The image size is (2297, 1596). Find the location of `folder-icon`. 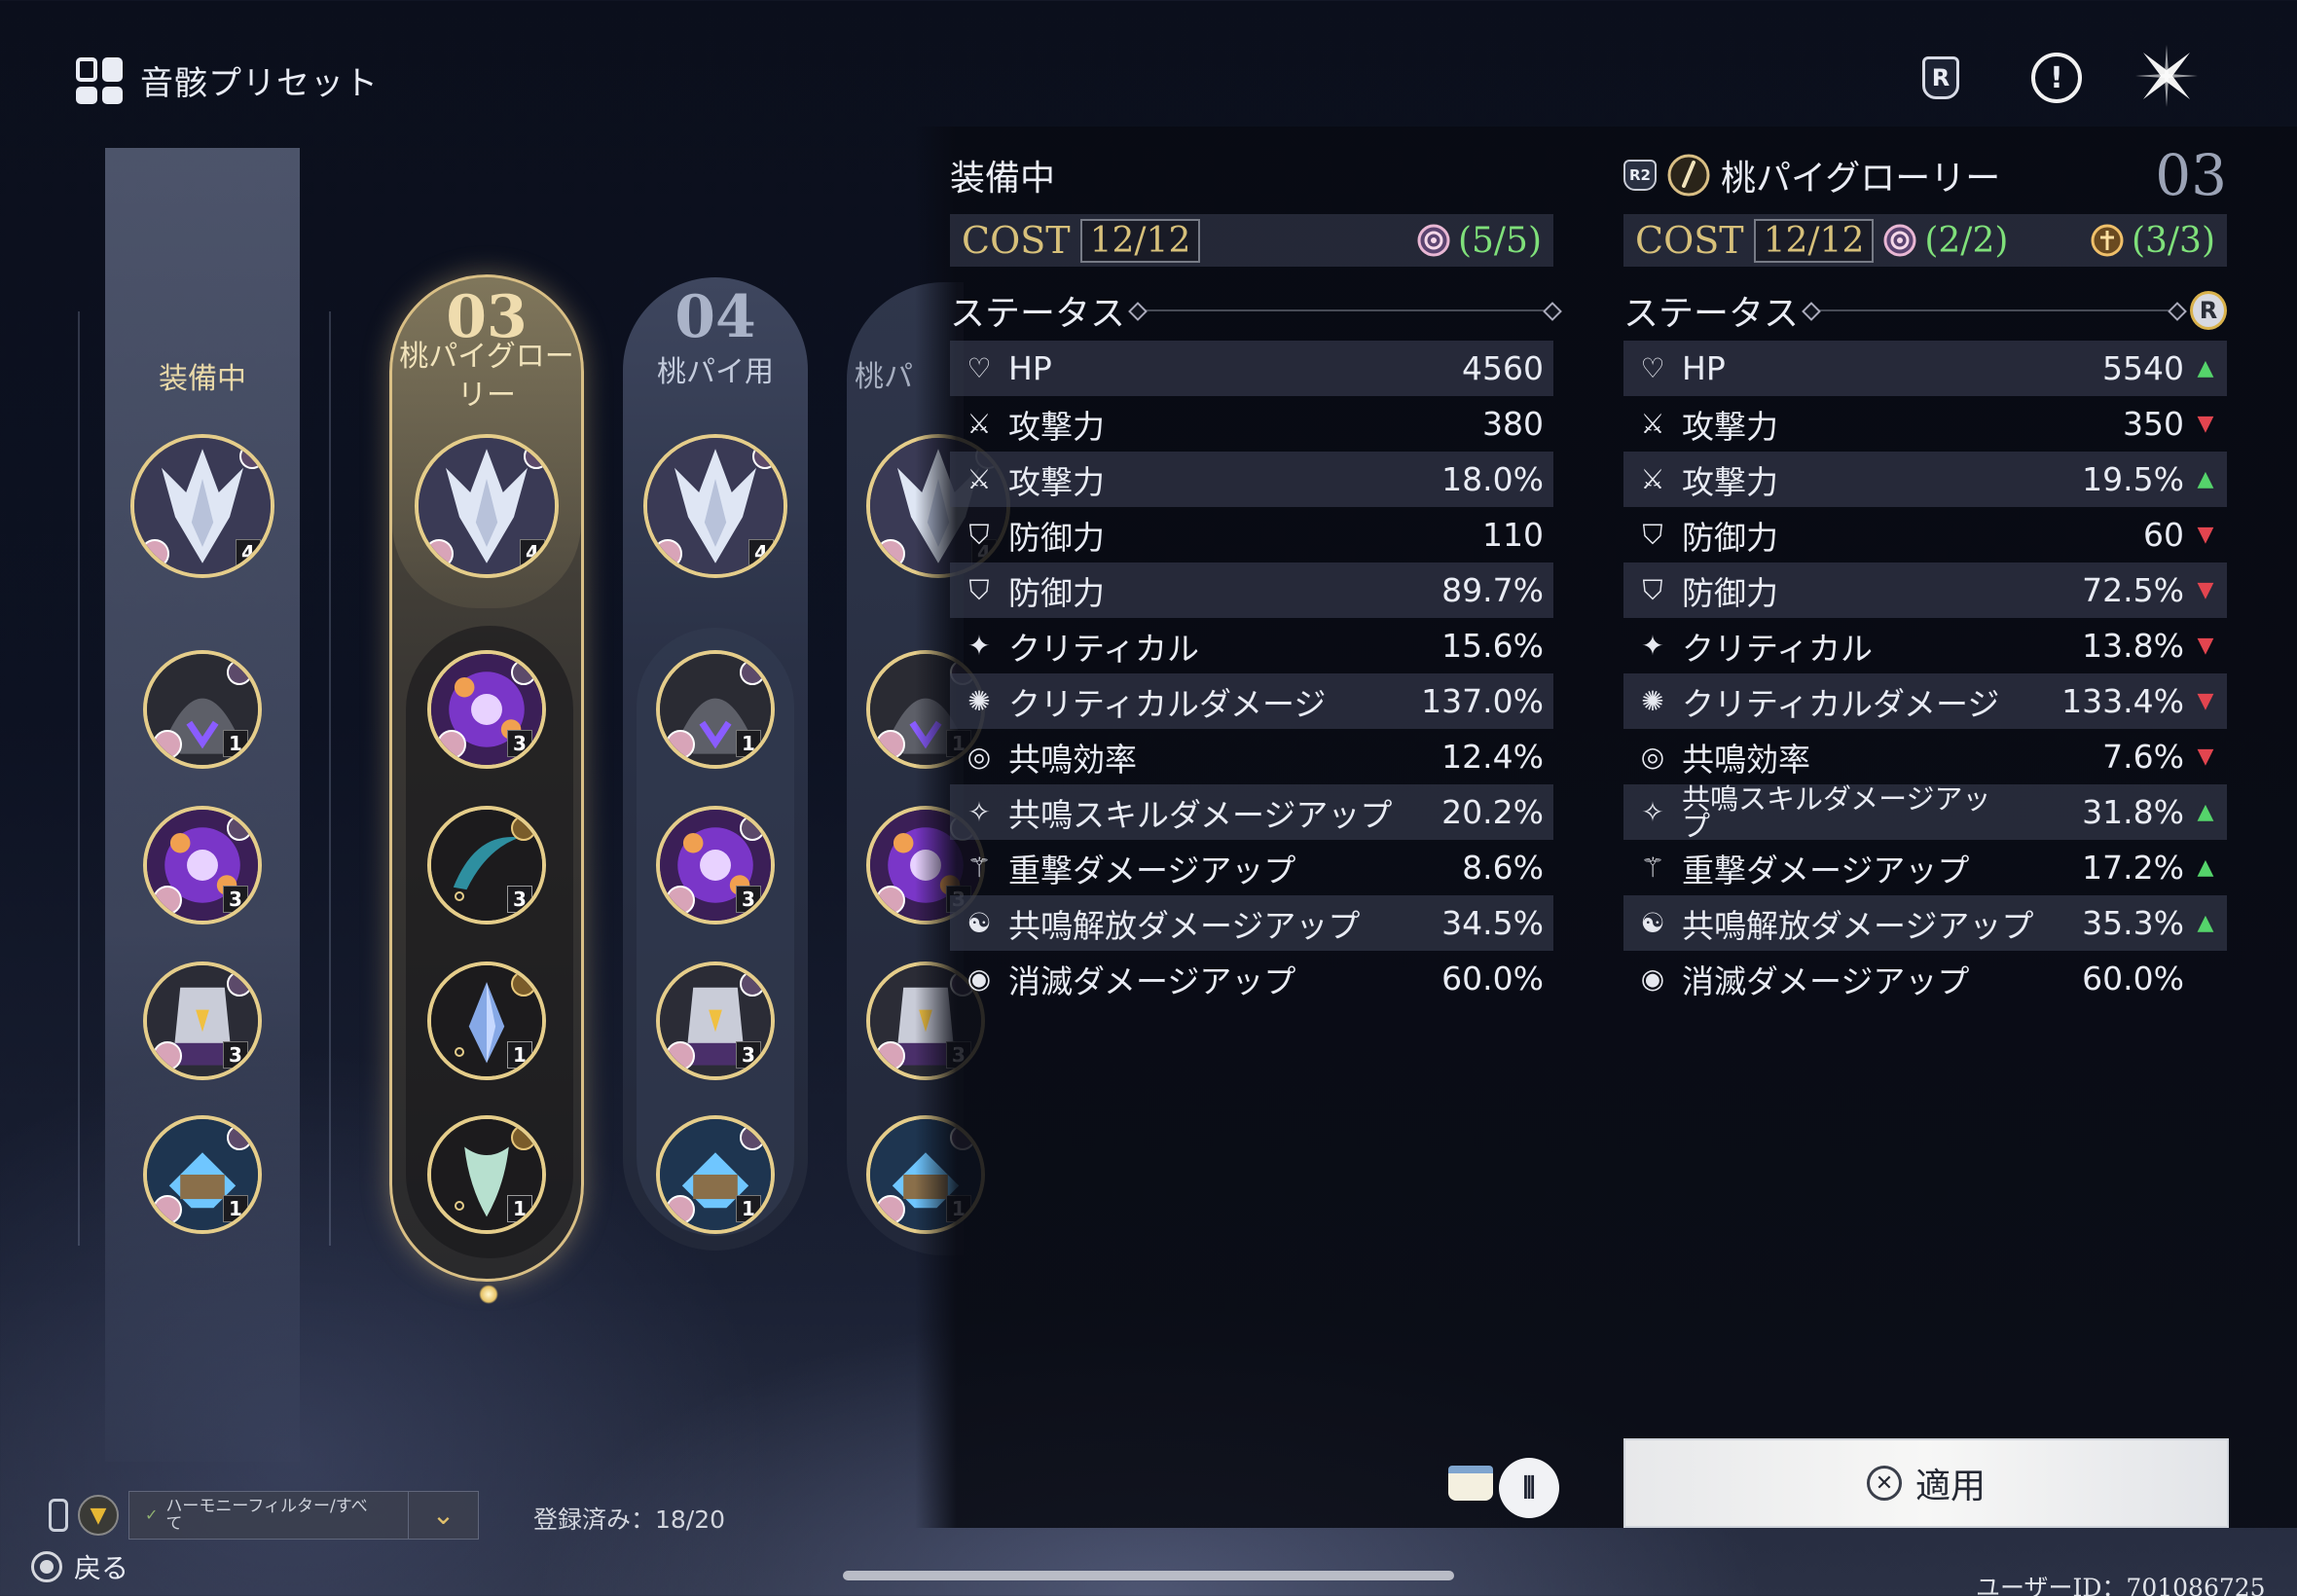

folder-icon is located at coordinates (1470, 1483).